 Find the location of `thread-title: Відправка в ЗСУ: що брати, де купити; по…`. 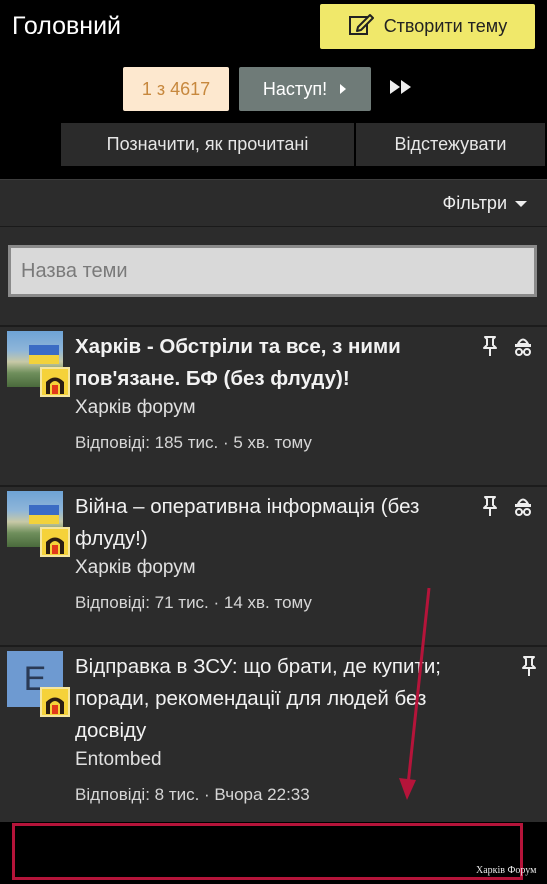

thread-title: Відправка в ЗСУ: що брати, де купити; по… is located at coordinates (285, 699).